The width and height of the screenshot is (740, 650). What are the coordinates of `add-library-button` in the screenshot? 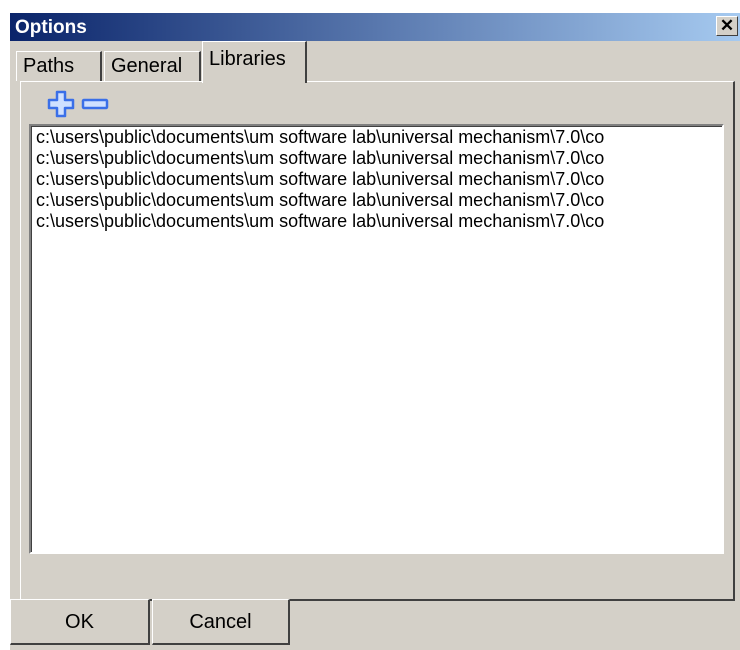 It's located at (61, 104).